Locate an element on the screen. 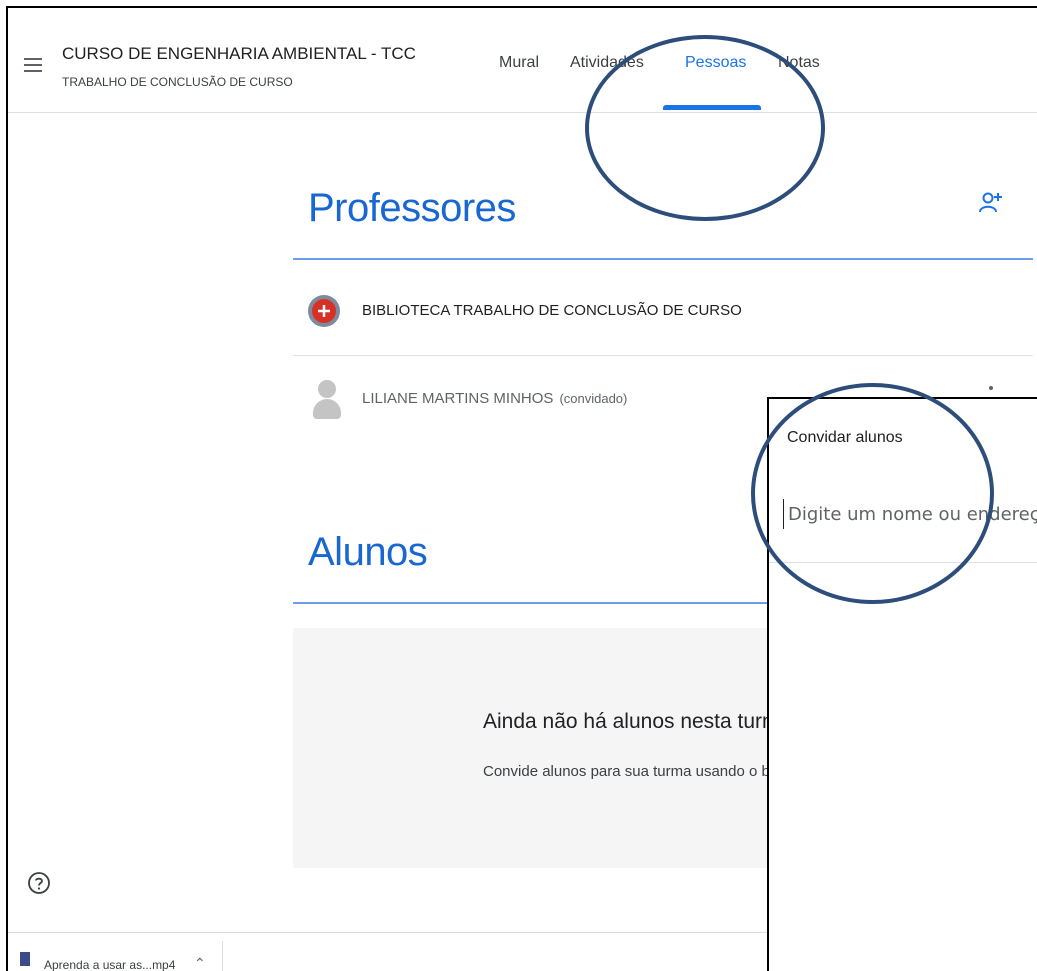 The height and width of the screenshot is (971, 1037). teachers-heading: Professores is located at coordinates (412, 208).